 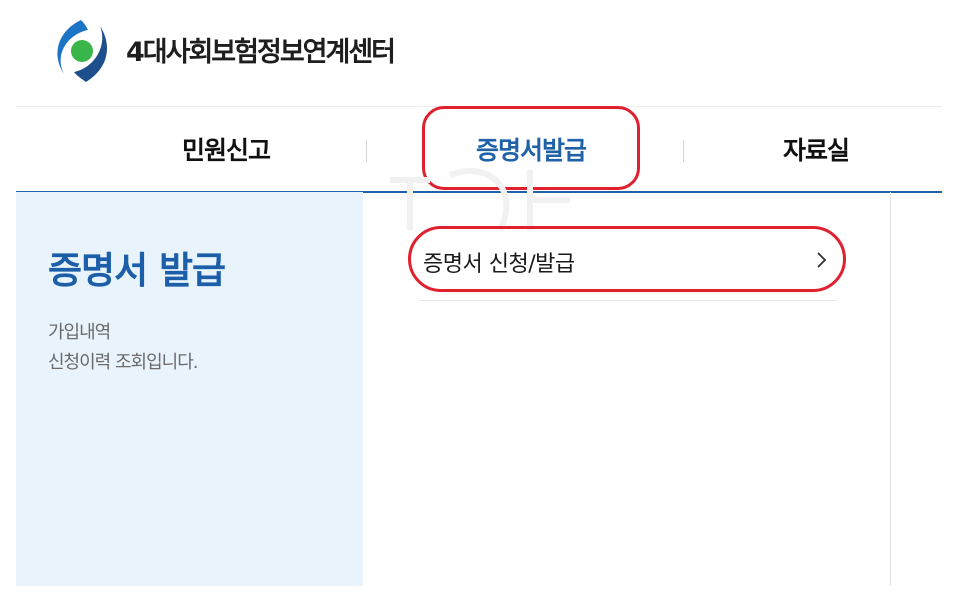 What do you see at coordinates (531, 149) in the screenshot?
I see `nav-item-certificate: 증명서발급` at bounding box center [531, 149].